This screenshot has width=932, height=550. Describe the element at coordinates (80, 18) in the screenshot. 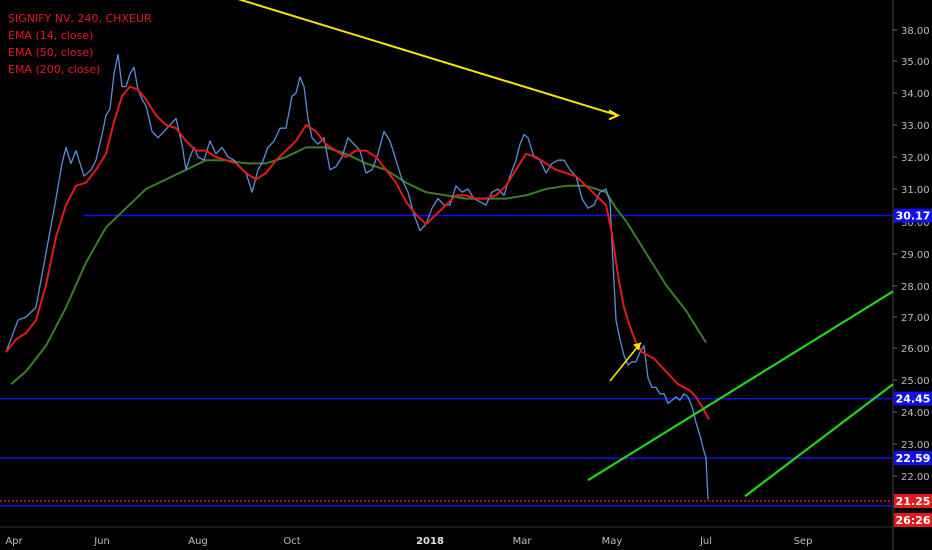

I see `symbol-title: SIGNIFY NV, 240, CHXEUR` at that location.